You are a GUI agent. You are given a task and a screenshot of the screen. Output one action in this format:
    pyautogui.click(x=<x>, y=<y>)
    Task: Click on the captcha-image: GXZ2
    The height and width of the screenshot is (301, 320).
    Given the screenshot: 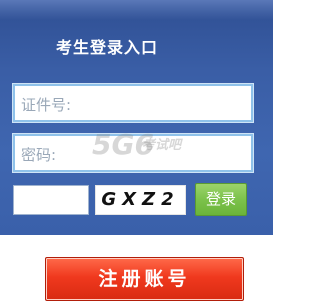 What is the action you would take?
    pyautogui.click(x=140, y=200)
    